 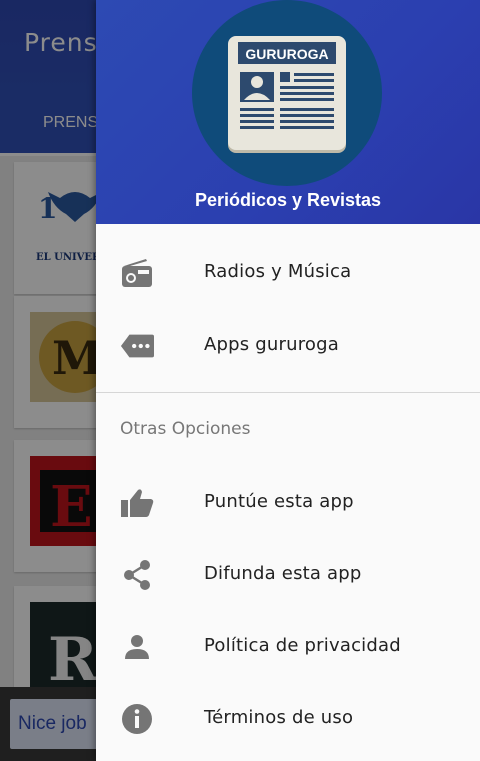 I want to click on share-icon, so click(x=137, y=575).